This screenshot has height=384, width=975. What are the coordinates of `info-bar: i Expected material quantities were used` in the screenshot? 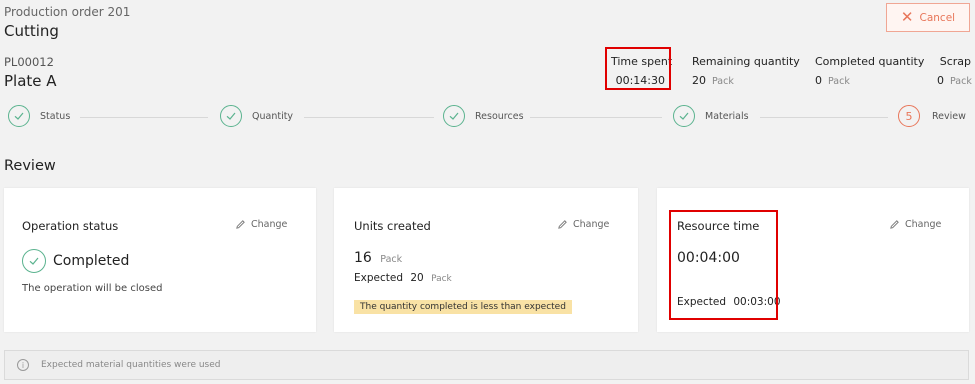 It's located at (486, 365).